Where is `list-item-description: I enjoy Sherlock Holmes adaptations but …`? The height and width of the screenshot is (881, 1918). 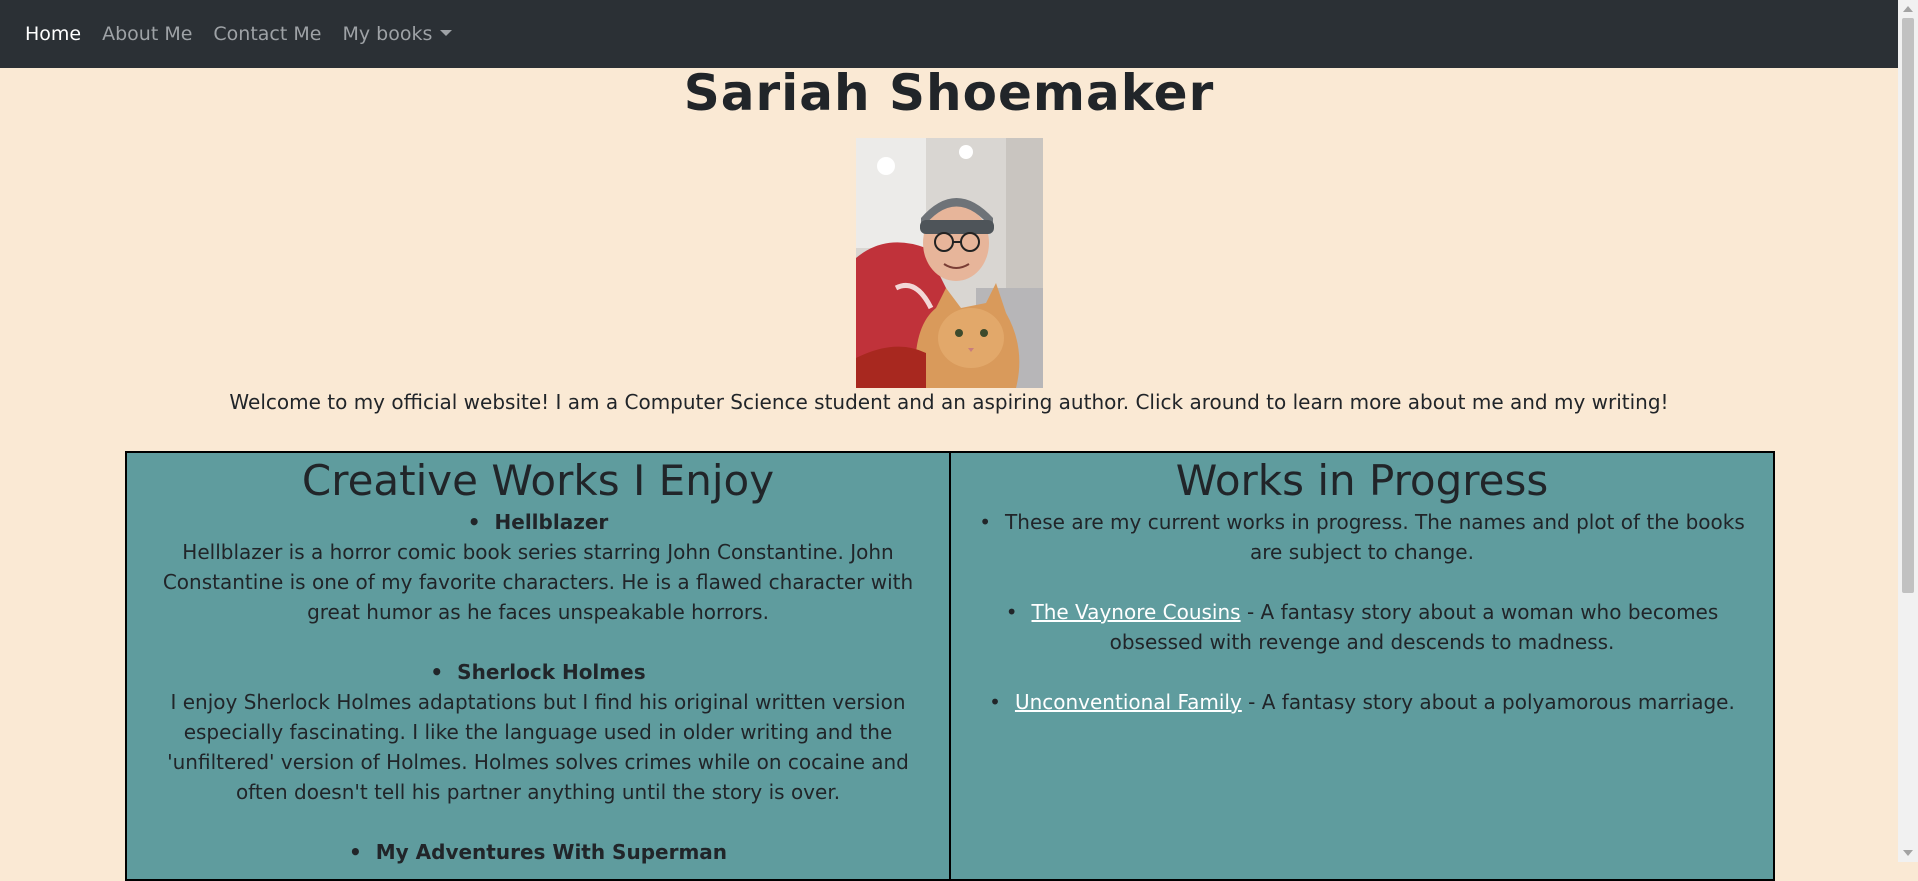
list-item-description: I enjoy Sherlock Holmes adaptations but … is located at coordinates (538, 747).